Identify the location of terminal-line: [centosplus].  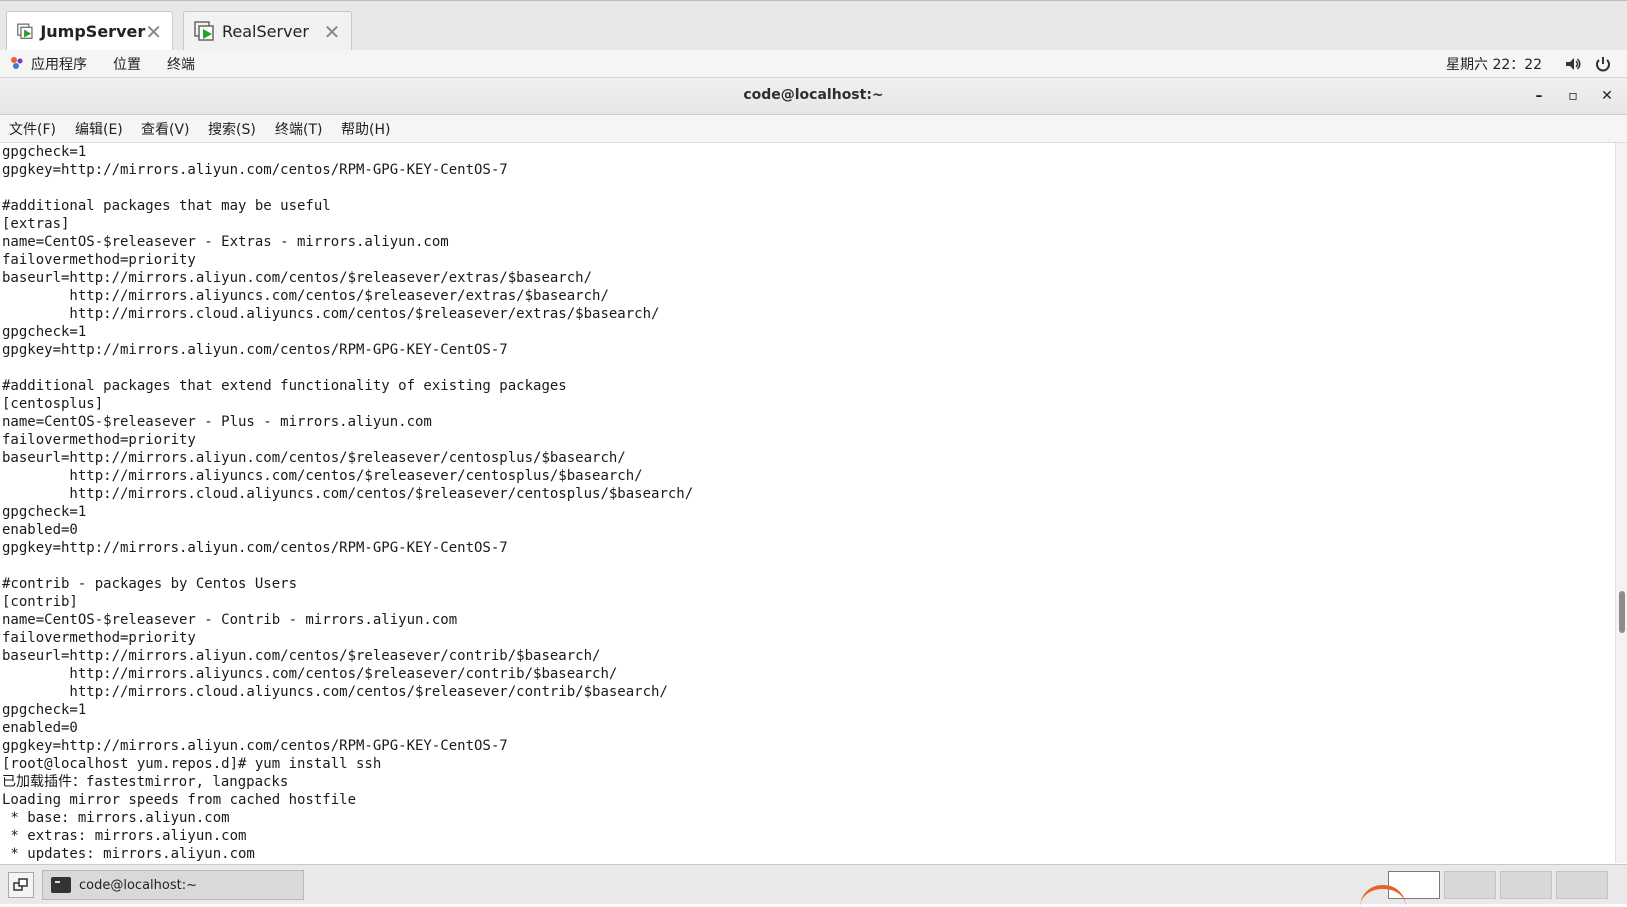
(53, 404).